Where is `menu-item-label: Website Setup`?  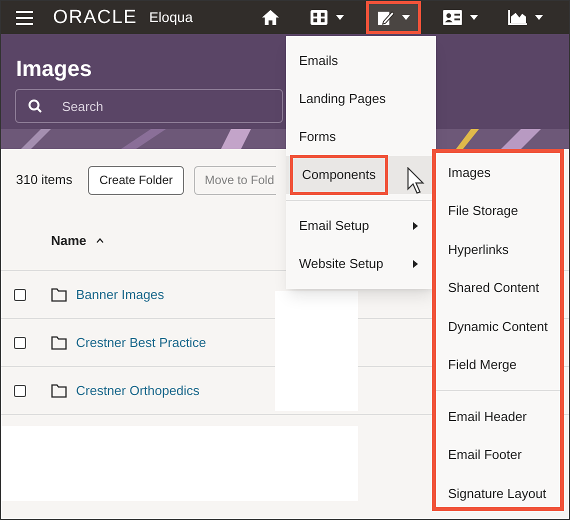 menu-item-label: Website Setup is located at coordinates (341, 264).